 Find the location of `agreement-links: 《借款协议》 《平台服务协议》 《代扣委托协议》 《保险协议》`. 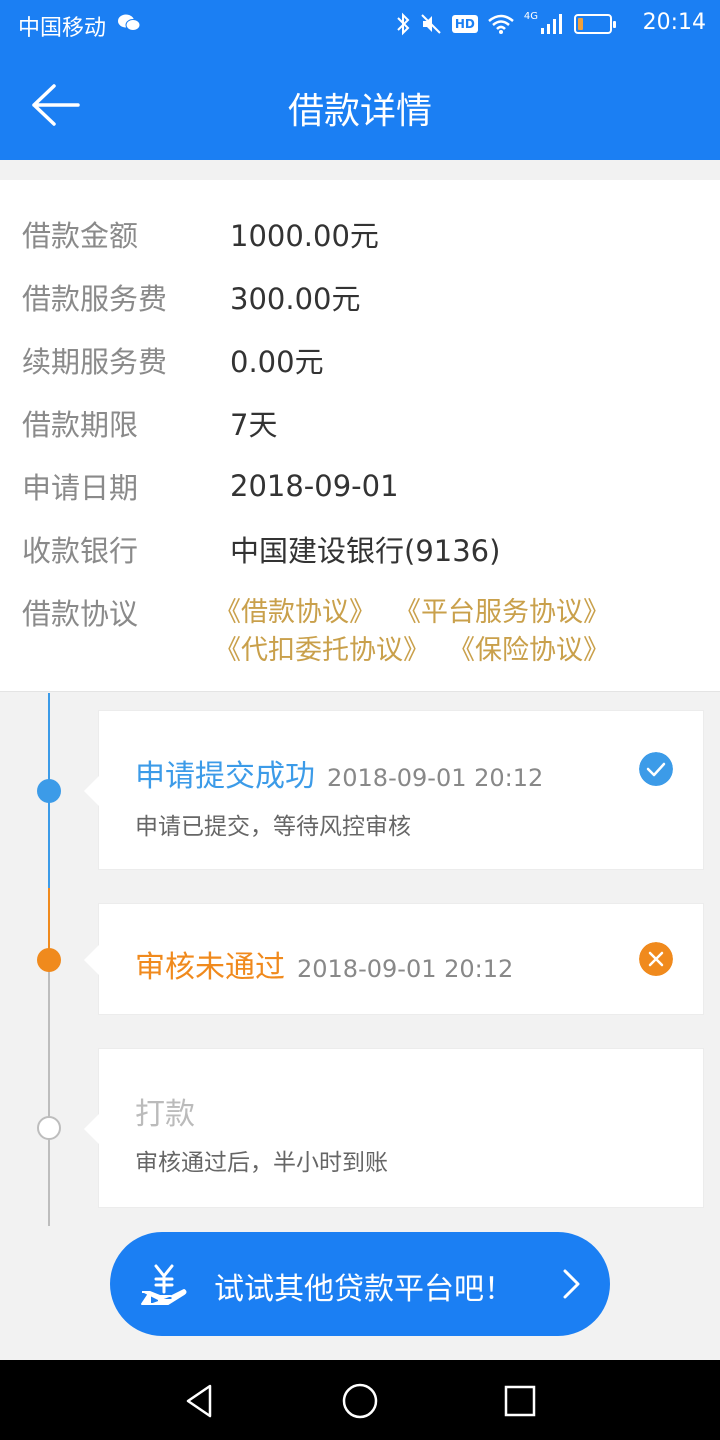

agreement-links: 《借款协议》 《平台服务协议》 《代扣委托协议》 《保险协议》 is located at coordinates (459, 628).